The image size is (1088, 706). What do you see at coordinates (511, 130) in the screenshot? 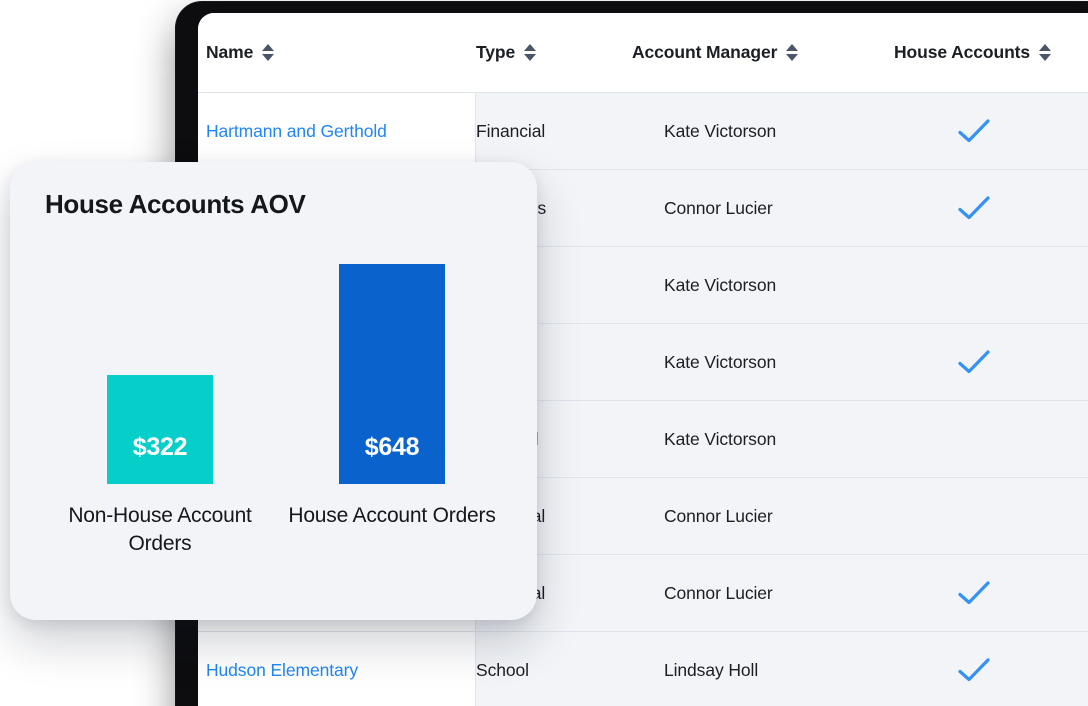
I see `cell-type: Financial` at bounding box center [511, 130].